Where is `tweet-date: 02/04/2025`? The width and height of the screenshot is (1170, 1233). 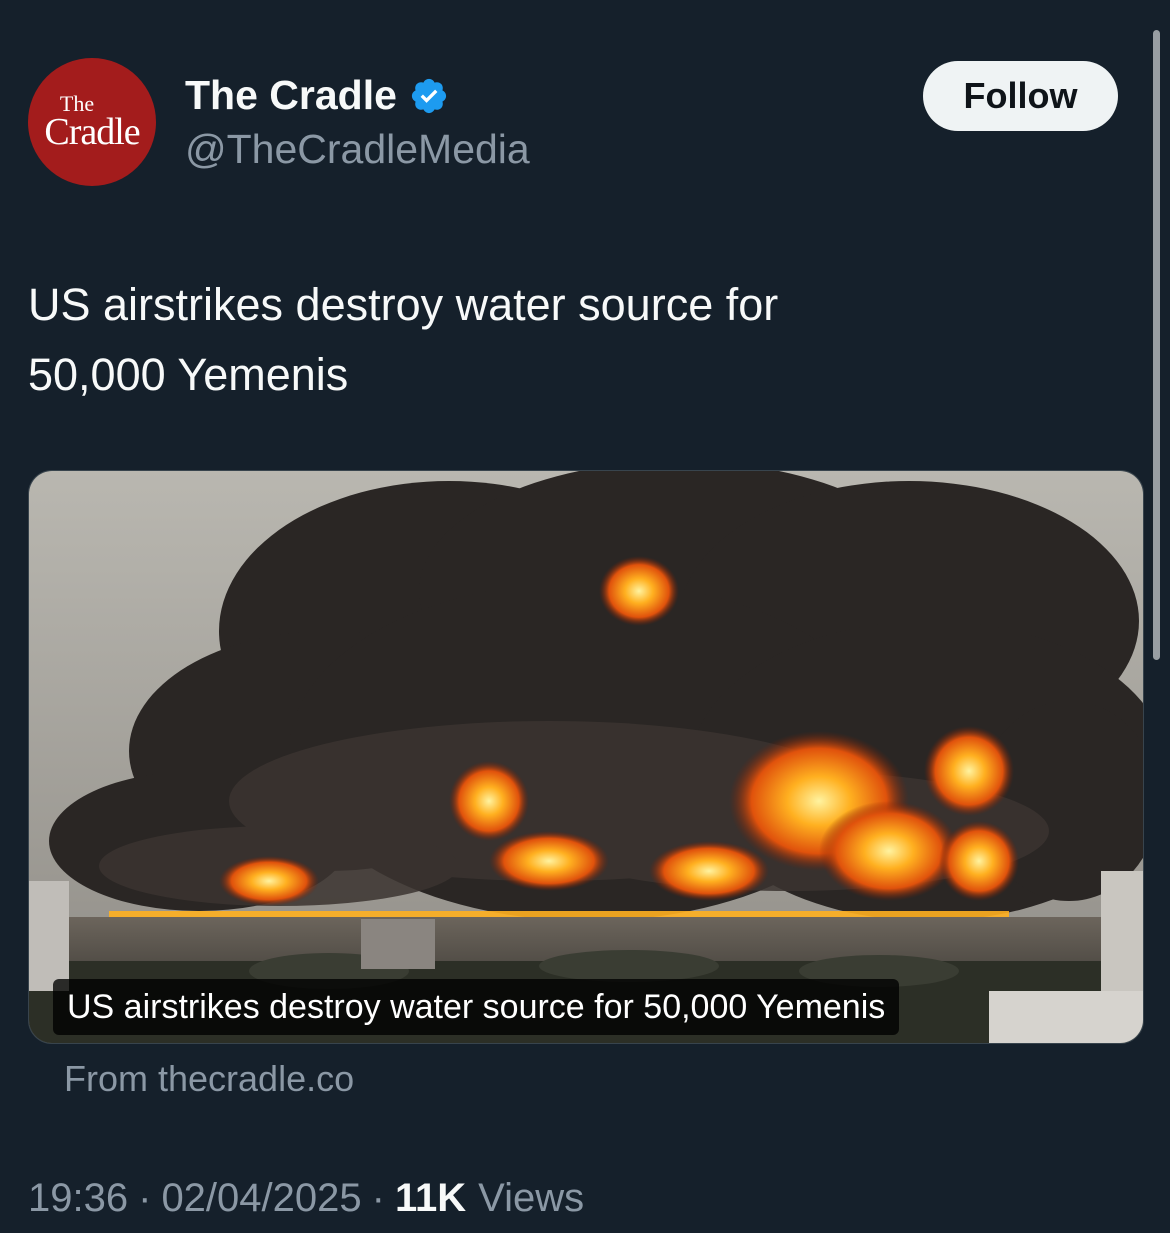
tweet-date: 02/04/2025 is located at coordinates (261, 1198).